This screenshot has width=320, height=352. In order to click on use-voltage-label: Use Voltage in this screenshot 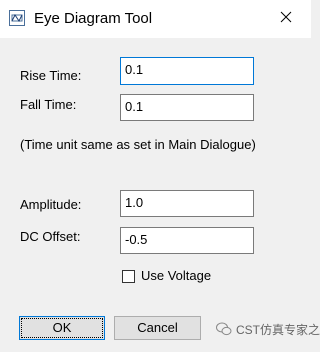, I will do `click(176, 275)`.